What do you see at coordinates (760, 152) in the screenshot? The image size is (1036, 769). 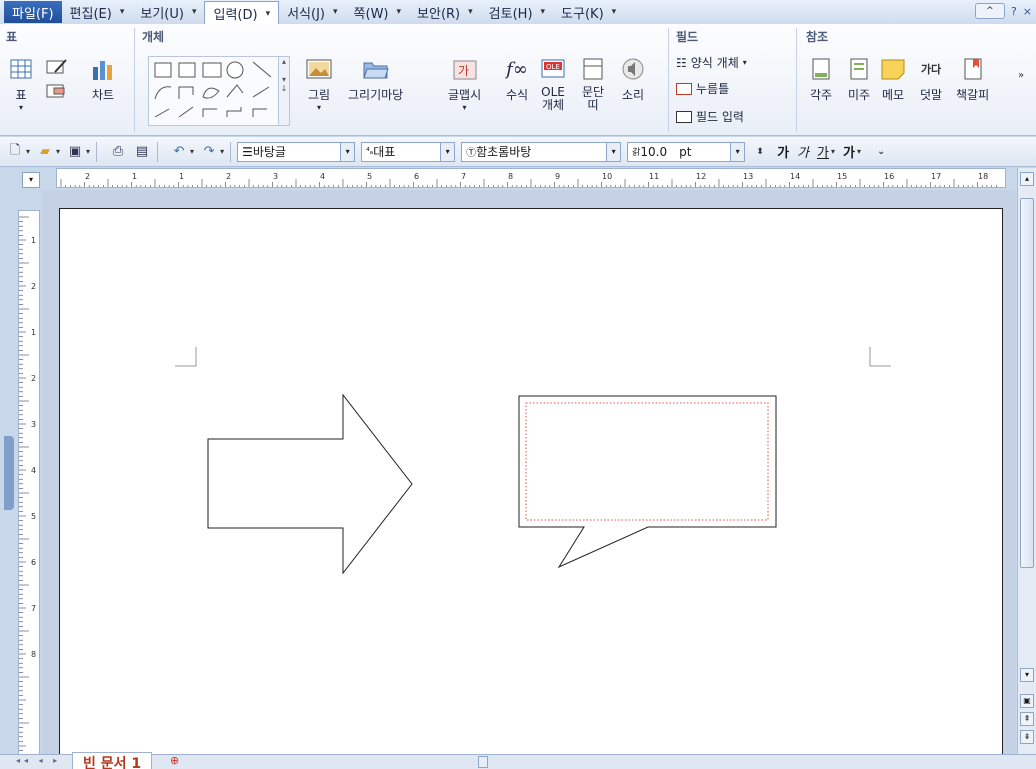 I see `size-stepper-icon: ⬍` at bounding box center [760, 152].